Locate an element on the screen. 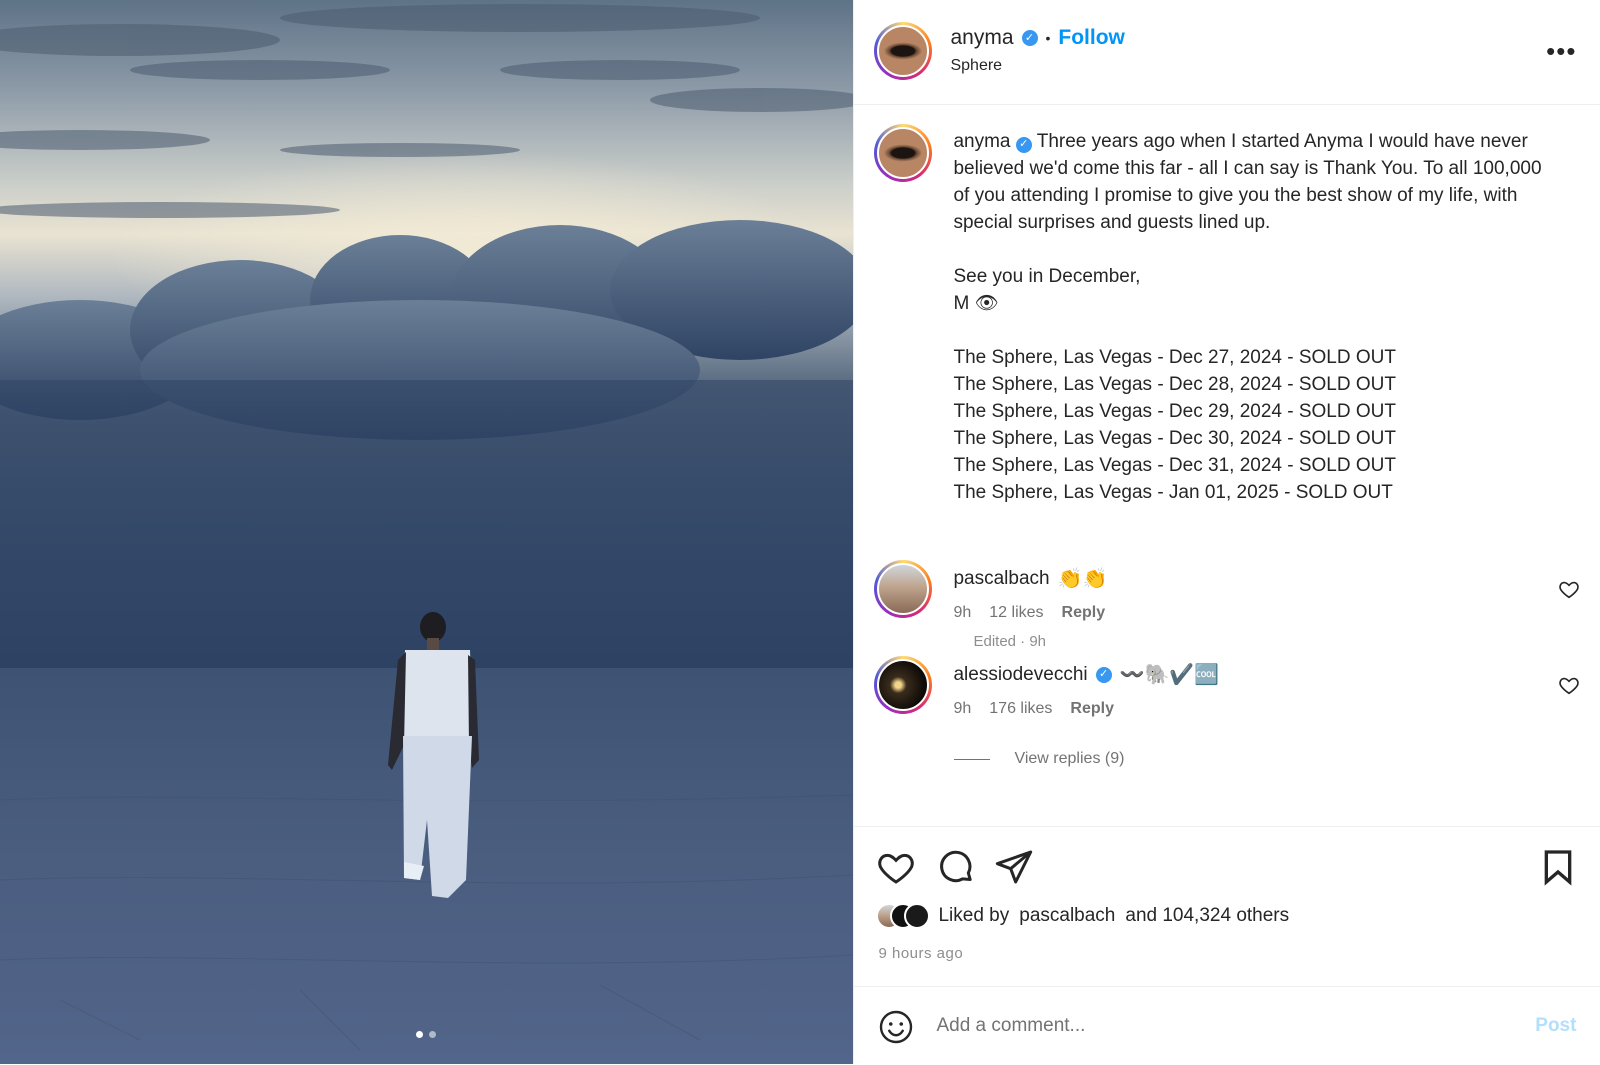  comment-likes: 12 likes is located at coordinates (1016, 613).